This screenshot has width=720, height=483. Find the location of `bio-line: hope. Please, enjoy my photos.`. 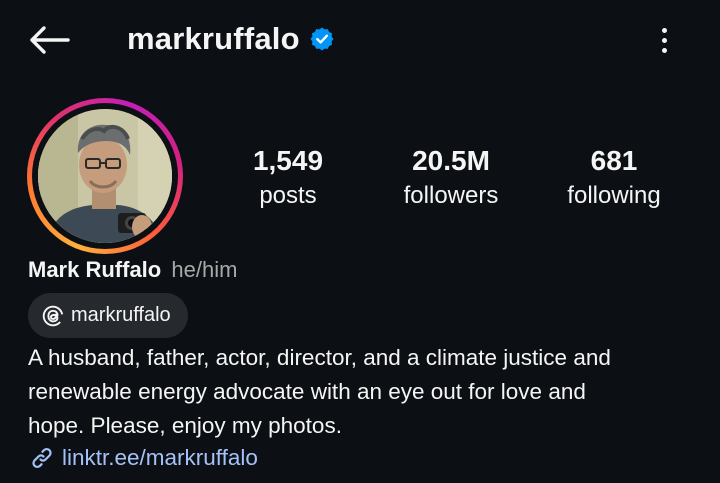

bio-line: hope. Please, enjoy my photos. is located at coordinates (185, 425).